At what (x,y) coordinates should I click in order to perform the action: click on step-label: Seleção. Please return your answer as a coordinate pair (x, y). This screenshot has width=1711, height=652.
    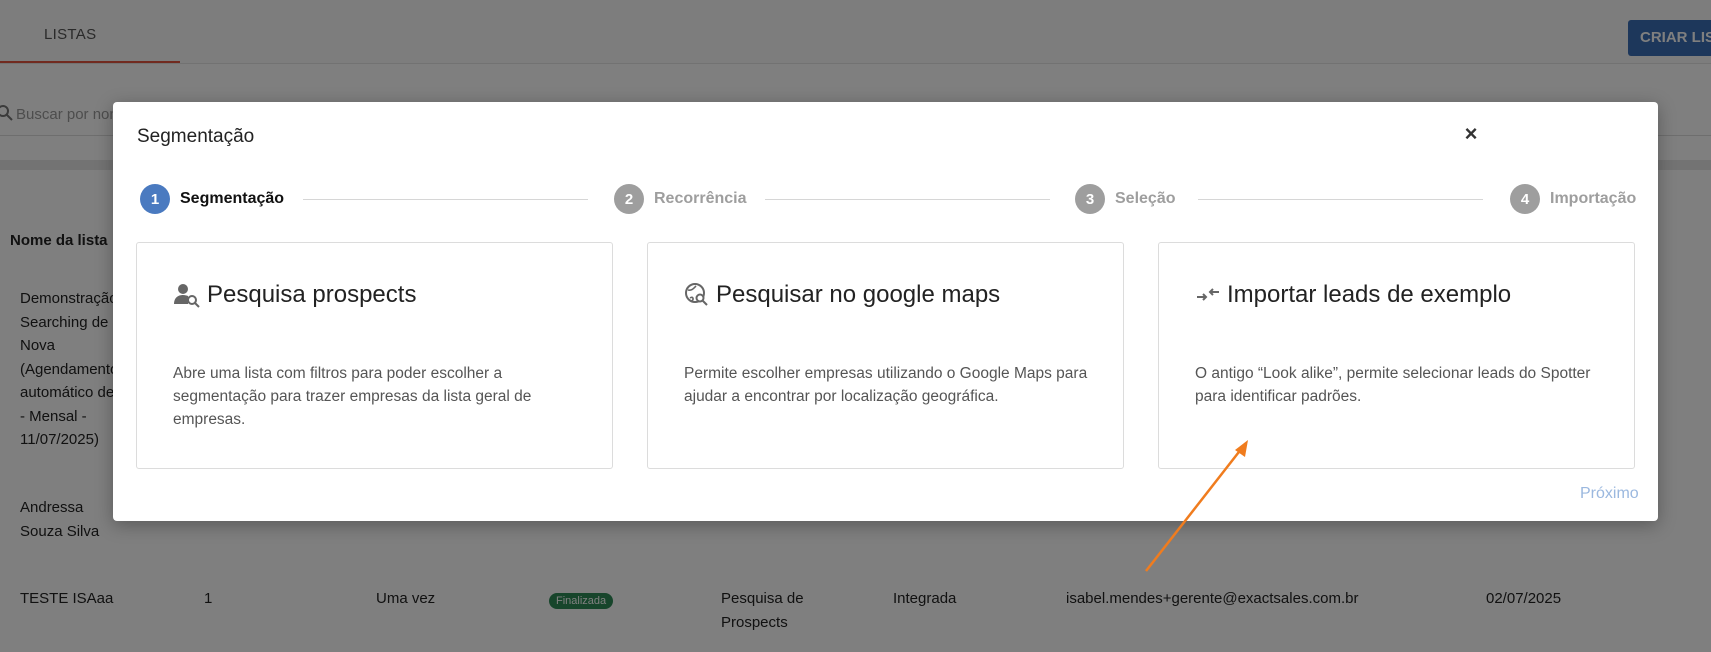
    Looking at the image, I should click on (1145, 198).